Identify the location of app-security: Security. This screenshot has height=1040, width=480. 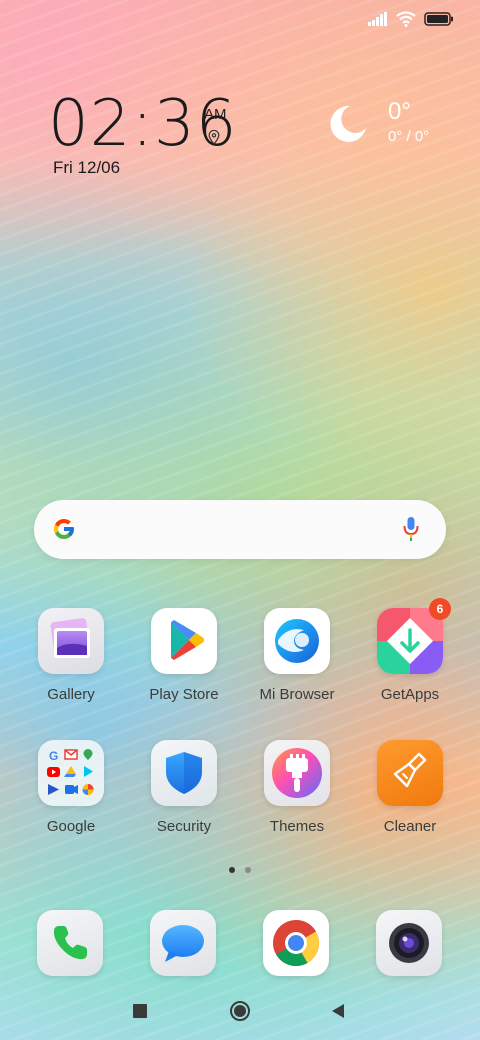
(184, 787).